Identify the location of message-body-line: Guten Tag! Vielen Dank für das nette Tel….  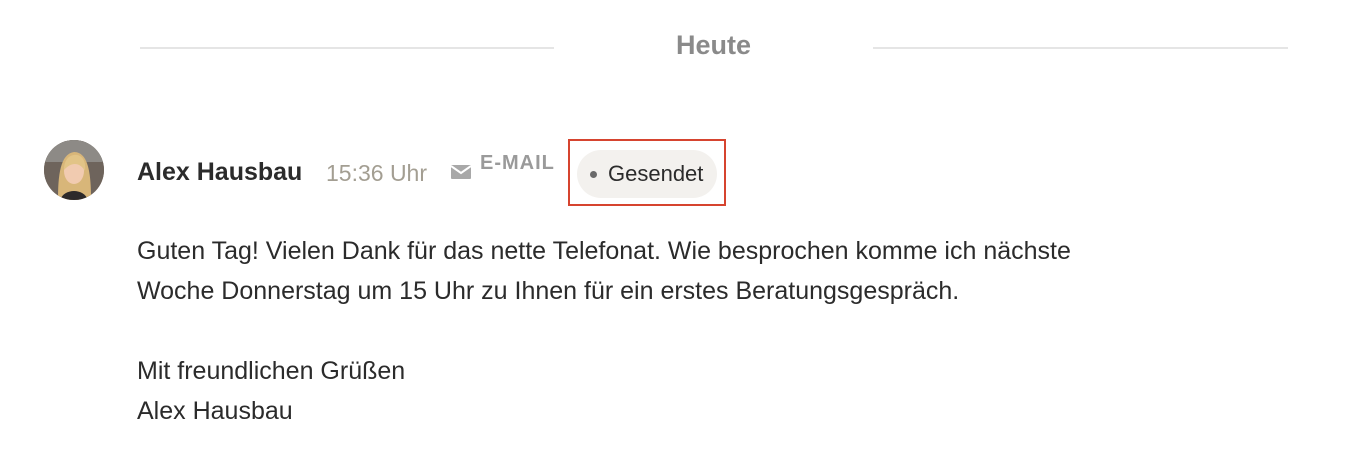
(604, 251).